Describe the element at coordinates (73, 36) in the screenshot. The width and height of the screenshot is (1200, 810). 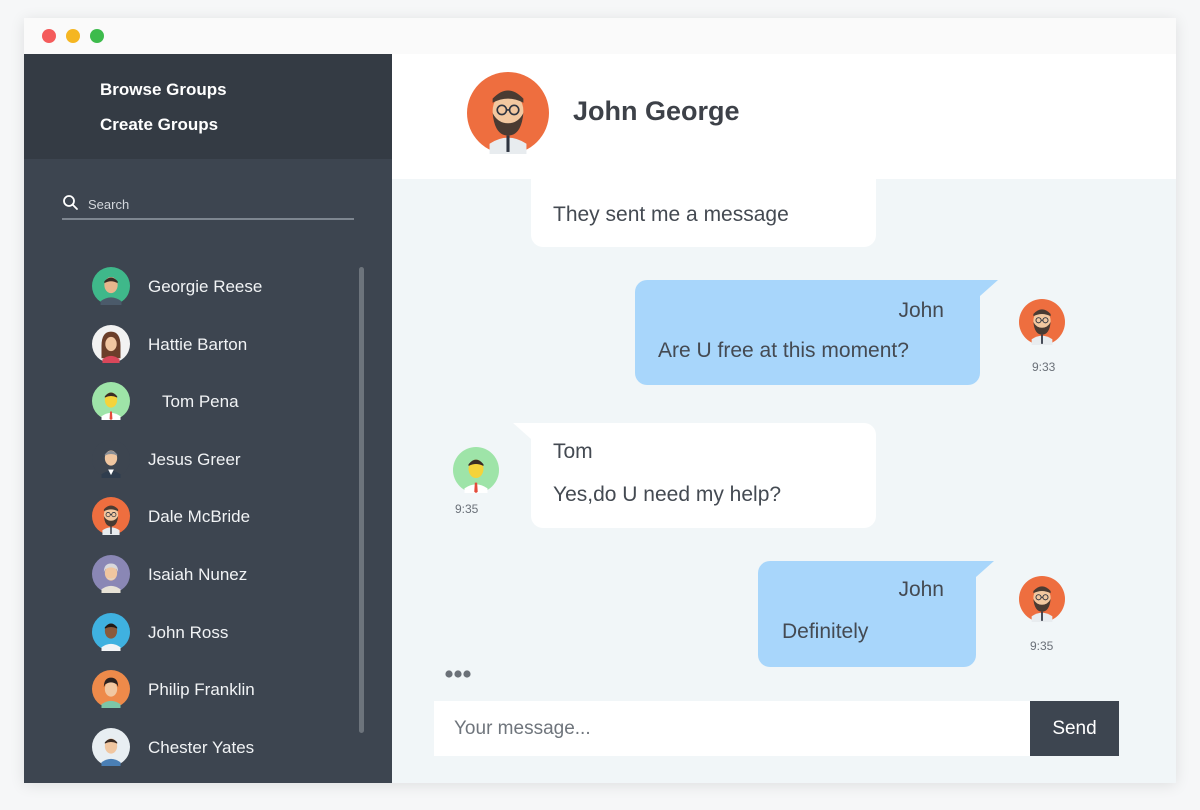
I see `minimize-window-button` at that location.